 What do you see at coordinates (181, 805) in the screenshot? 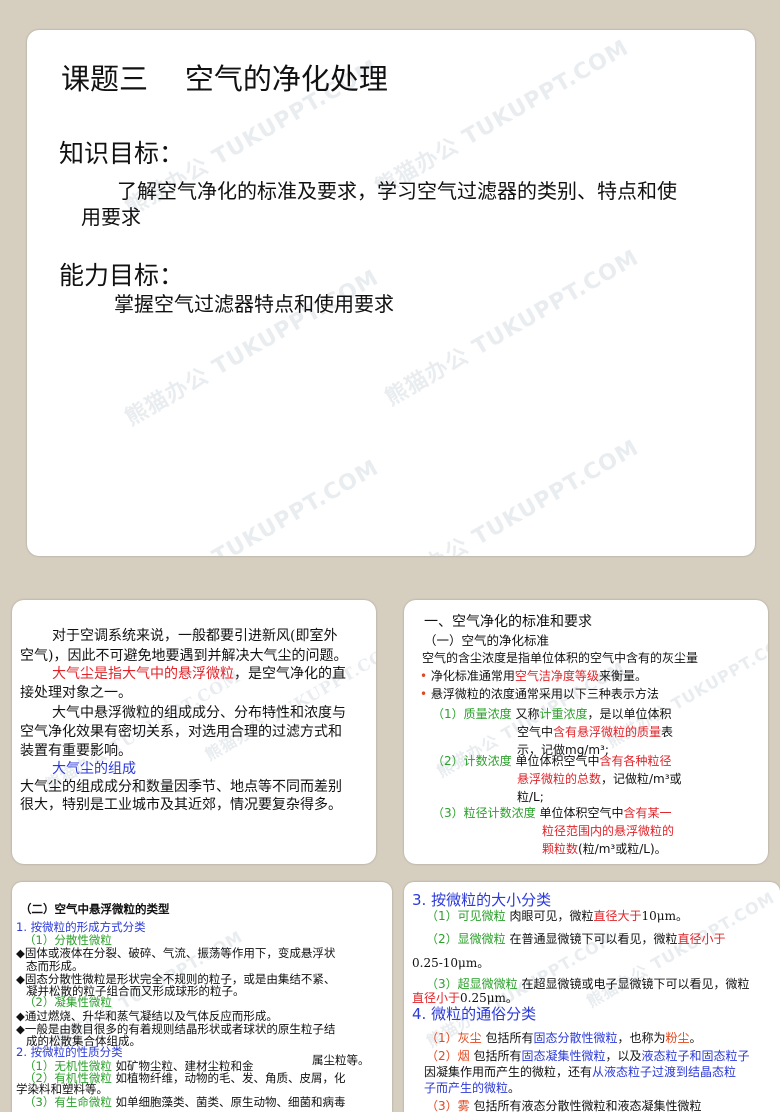
I see `intro-line: 很大，特别是工业城市及其近郊，情况要复杂得多。` at bounding box center [181, 805].